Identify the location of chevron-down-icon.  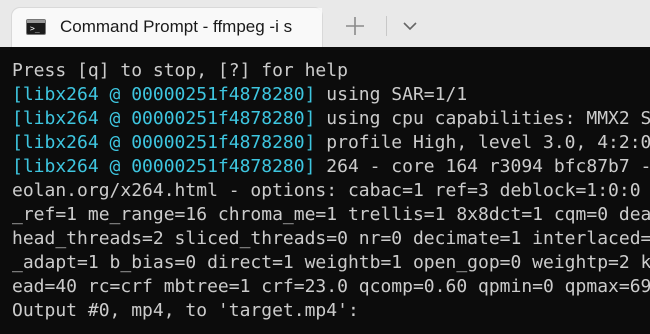
(410, 26).